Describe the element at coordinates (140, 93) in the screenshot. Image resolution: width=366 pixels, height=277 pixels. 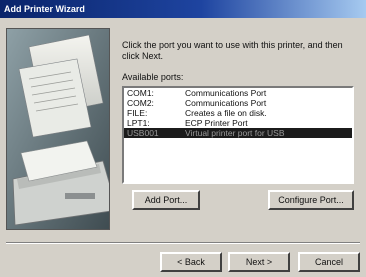
I see `port-name: COM1:` at that location.